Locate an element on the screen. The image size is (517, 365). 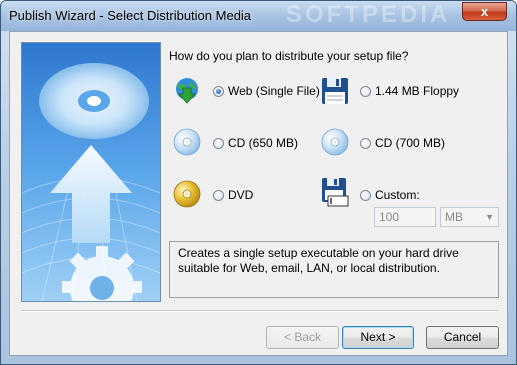
cd-650-icon is located at coordinates (187, 142).